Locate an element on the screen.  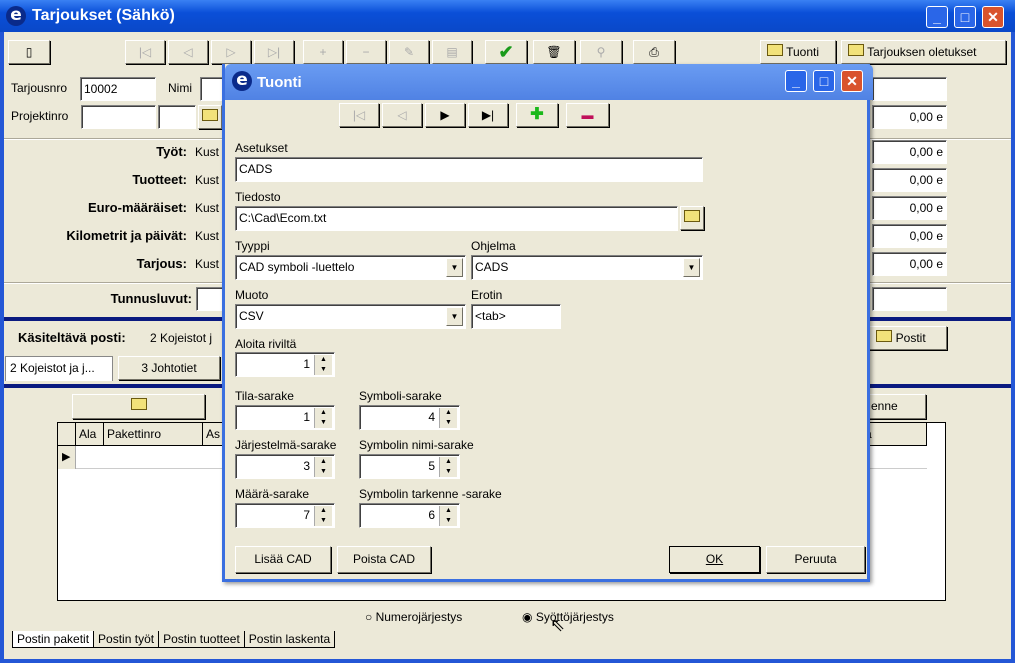
dialog-minimize-button: _ is located at coordinates (796, 81).